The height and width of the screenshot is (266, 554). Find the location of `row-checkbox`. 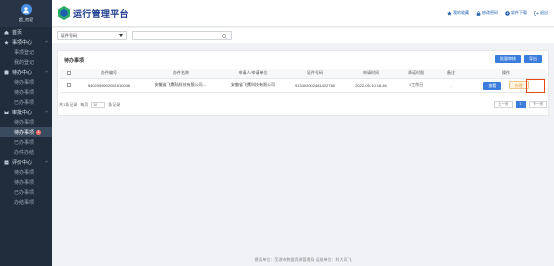

row-checkbox is located at coordinates (69, 84).